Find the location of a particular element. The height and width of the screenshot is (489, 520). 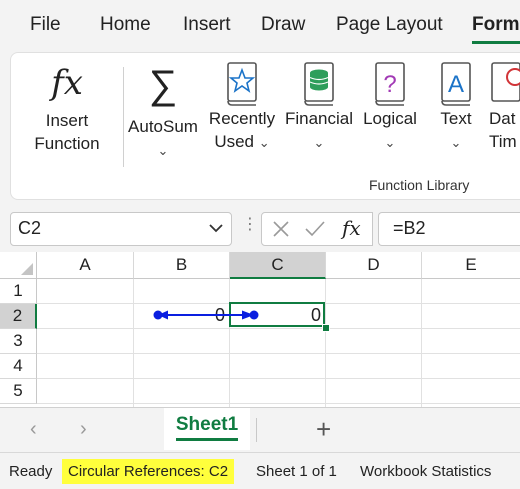

column-header-d: D is located at coordinates (374, 265).